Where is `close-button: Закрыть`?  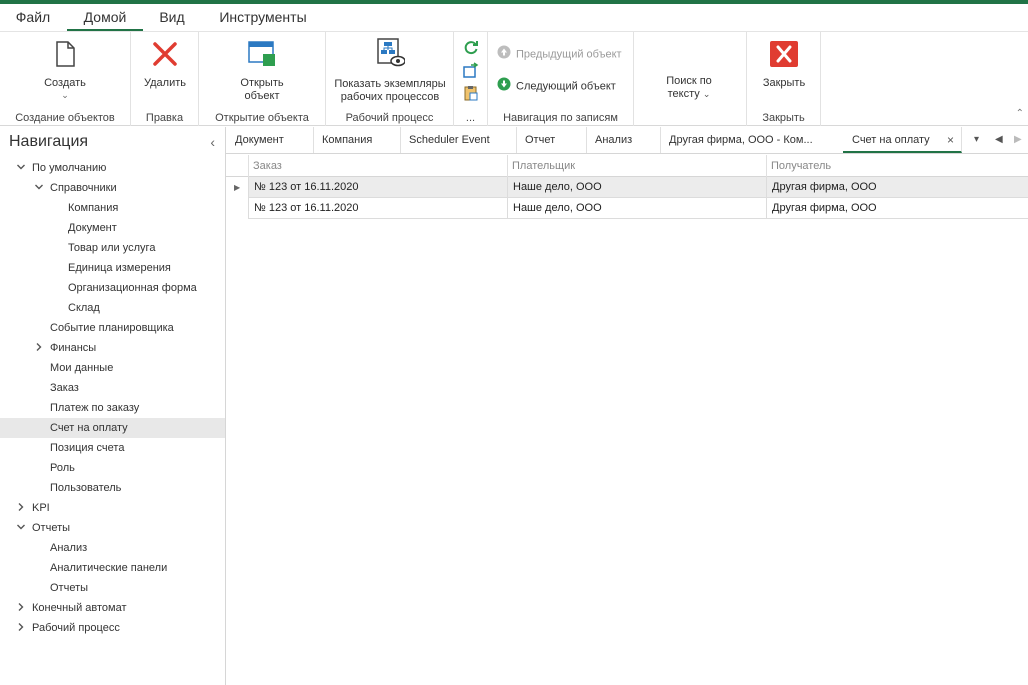 close-button: Закрыть is located at coordinates (784, 65).